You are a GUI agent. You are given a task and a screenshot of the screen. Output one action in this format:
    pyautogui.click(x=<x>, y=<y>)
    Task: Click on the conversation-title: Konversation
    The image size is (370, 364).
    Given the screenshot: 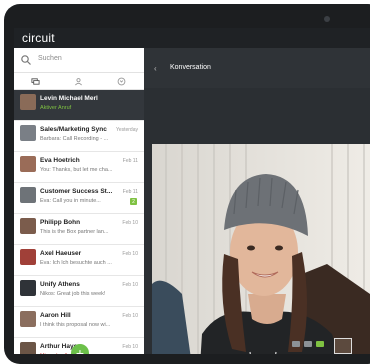 What is the action you would take?
    pyautogui.click(x=190, y=67)
    